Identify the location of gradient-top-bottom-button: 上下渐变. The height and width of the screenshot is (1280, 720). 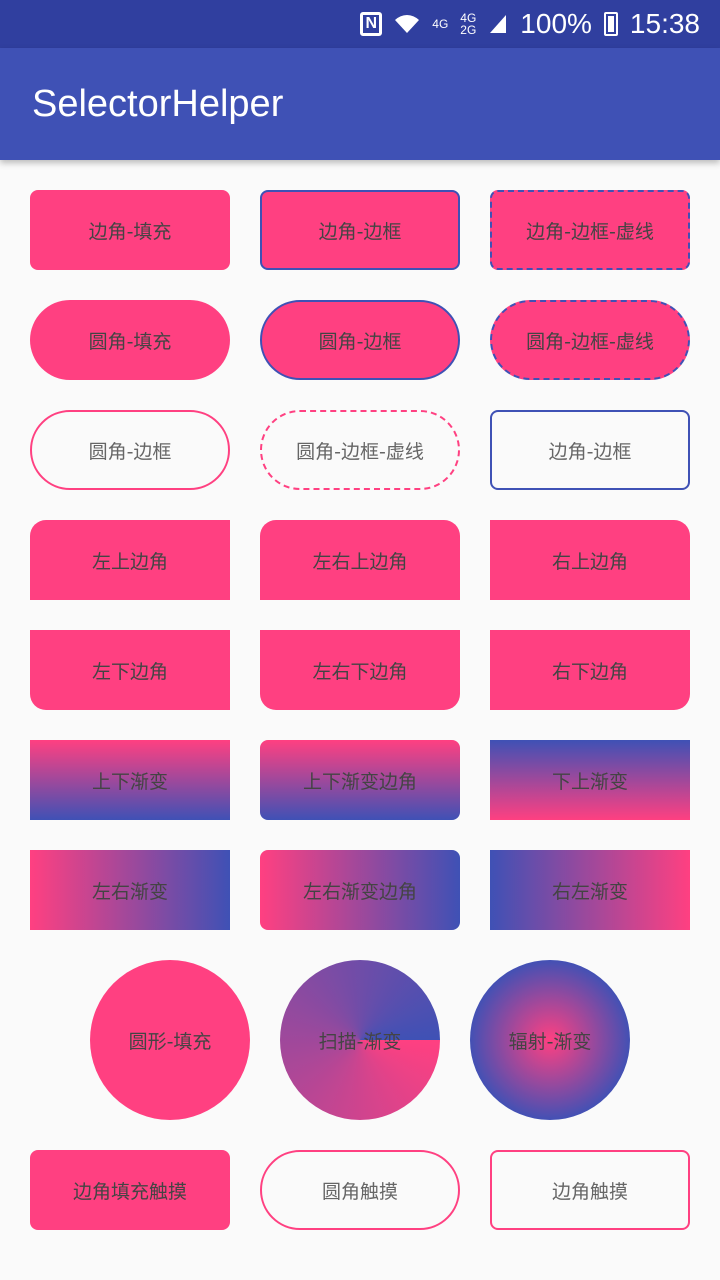
(130, 780).